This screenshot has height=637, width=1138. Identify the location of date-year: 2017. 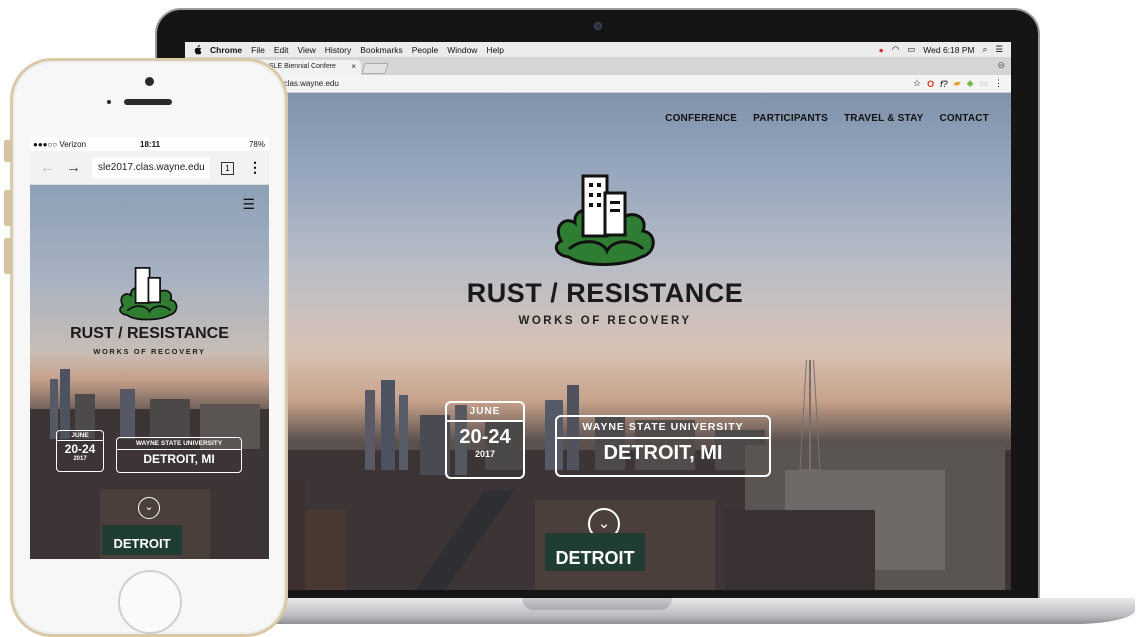
(485, 454).